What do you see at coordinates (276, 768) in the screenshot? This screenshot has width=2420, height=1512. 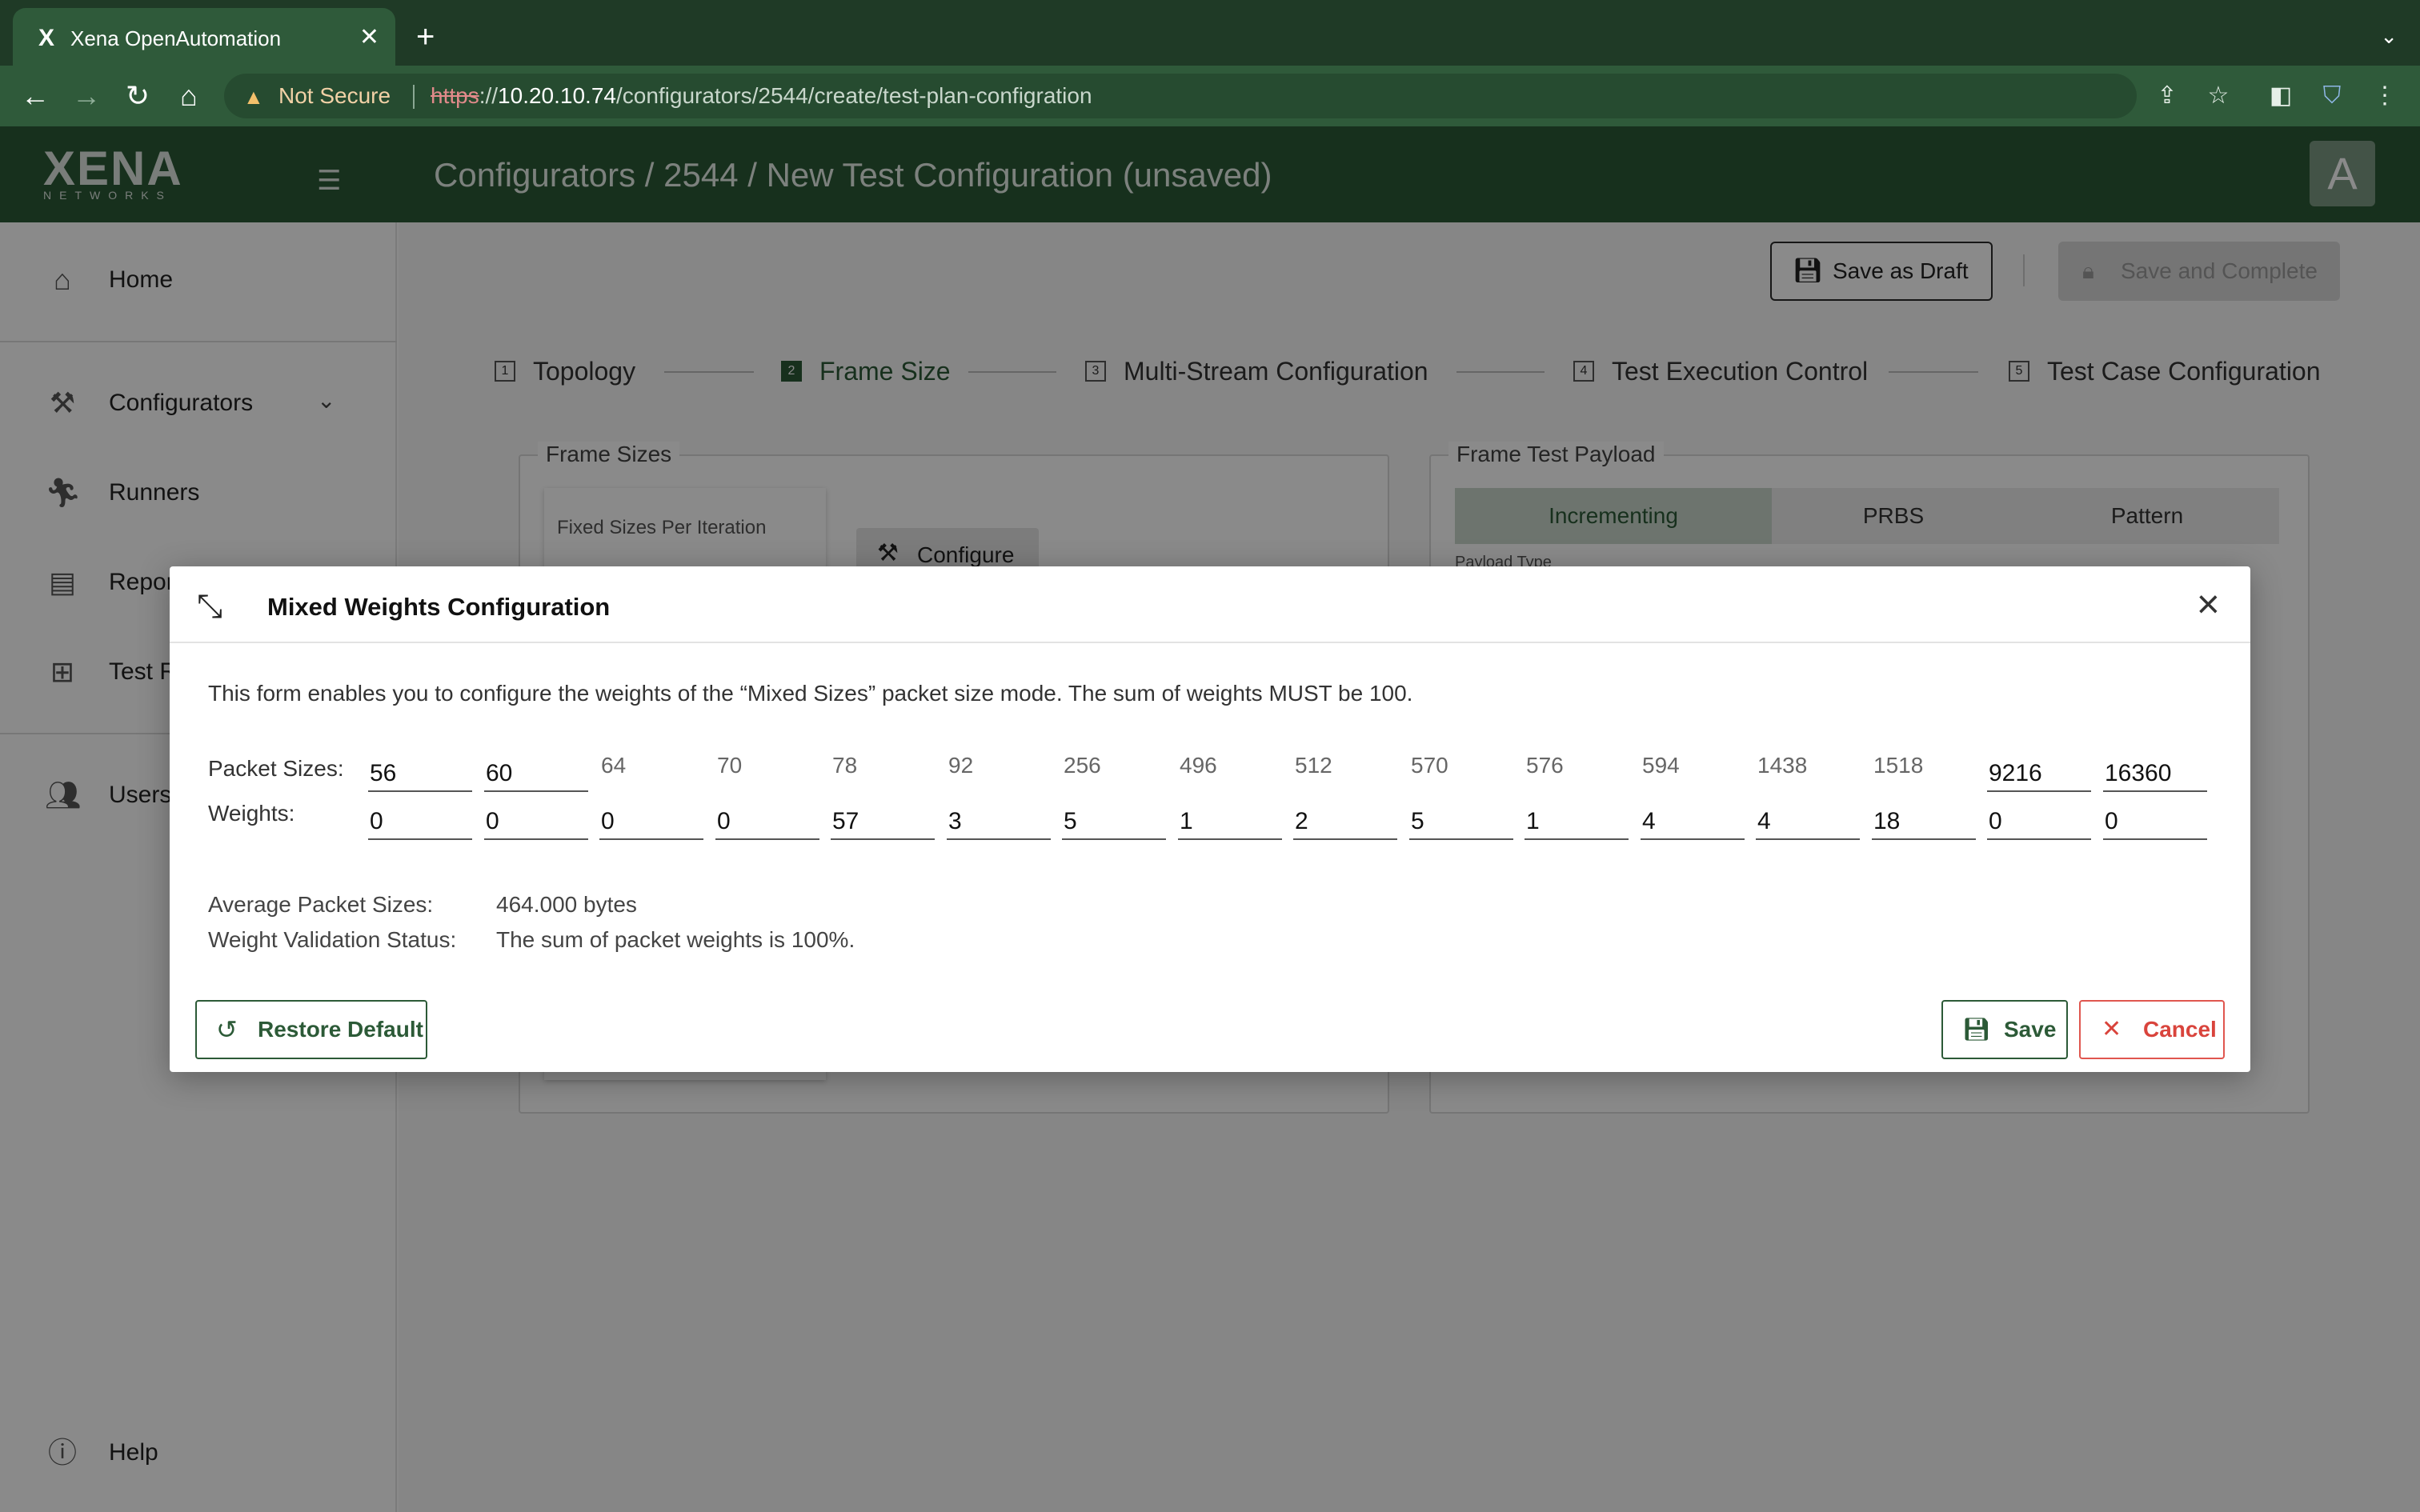 I see `packet-sizes-label: Packet Sizes:` at bounding box center [276, 768].